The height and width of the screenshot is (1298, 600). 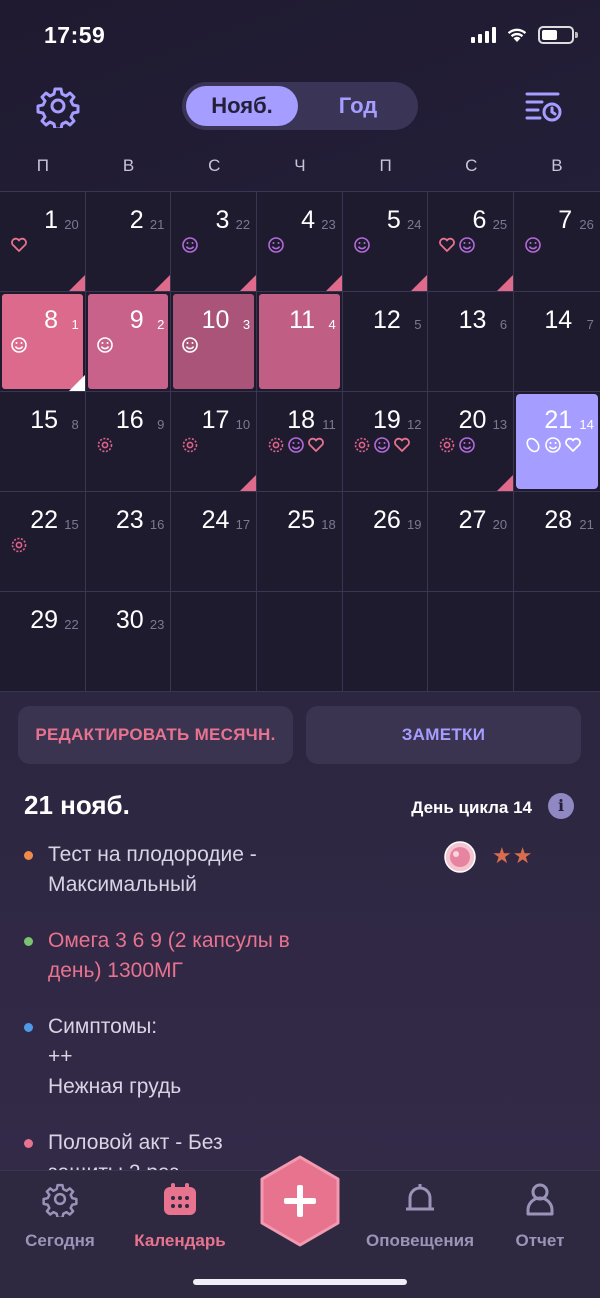 I want to click on calendar-day-cell: 13 6, so click(x=471, y=341).